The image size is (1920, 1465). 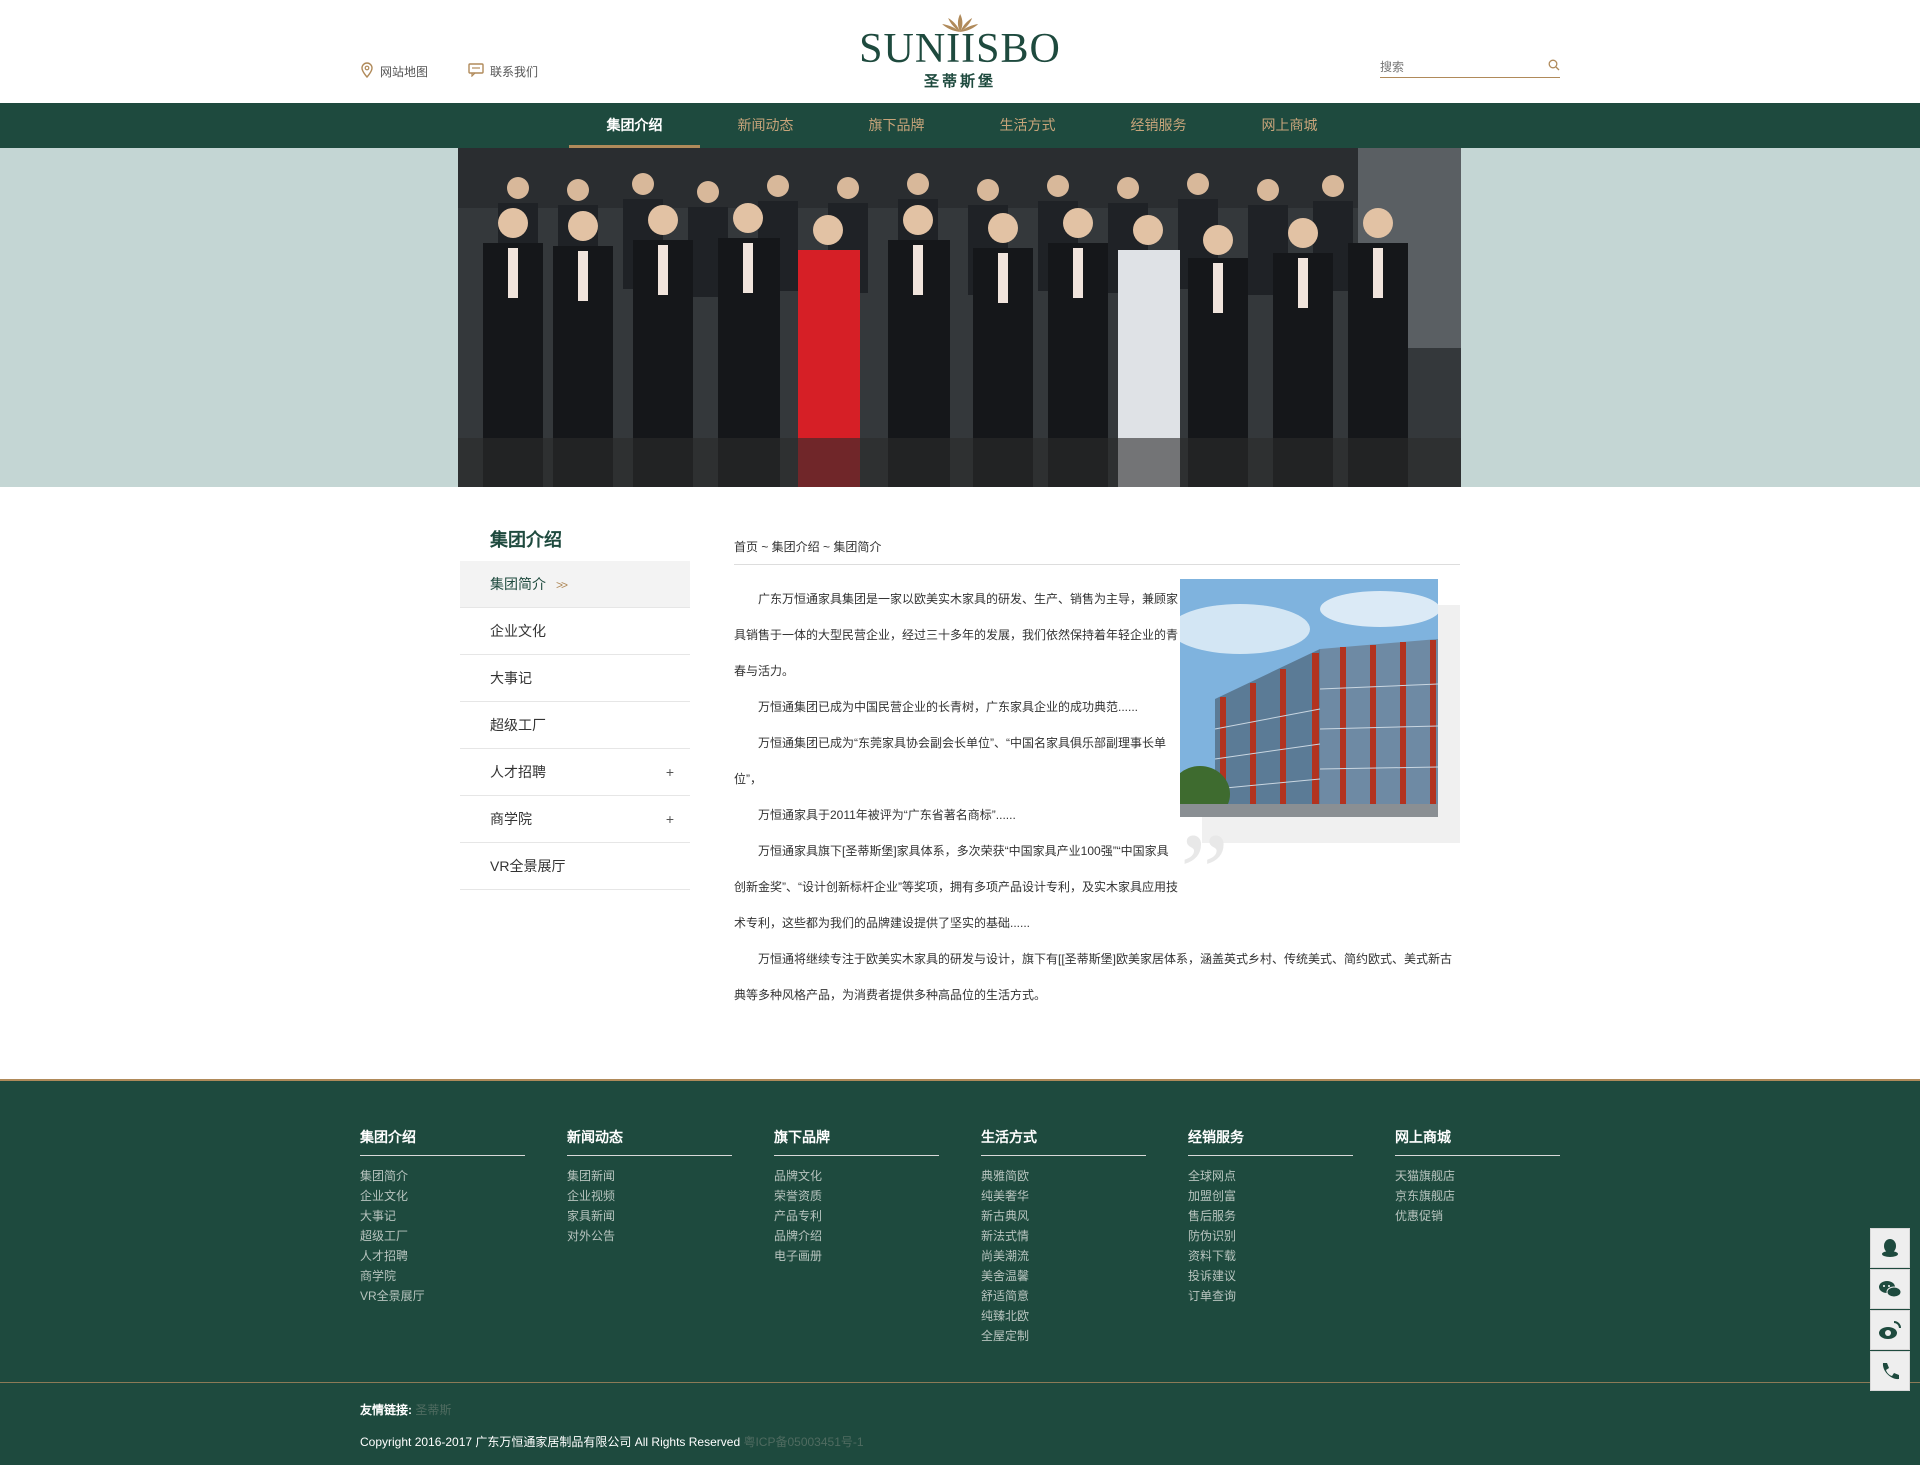 What do you see at coordinates (1063, 1196) in the screenshot?
I see `footer-link: 纯美奢华` at bounding box center [1063, 1196].